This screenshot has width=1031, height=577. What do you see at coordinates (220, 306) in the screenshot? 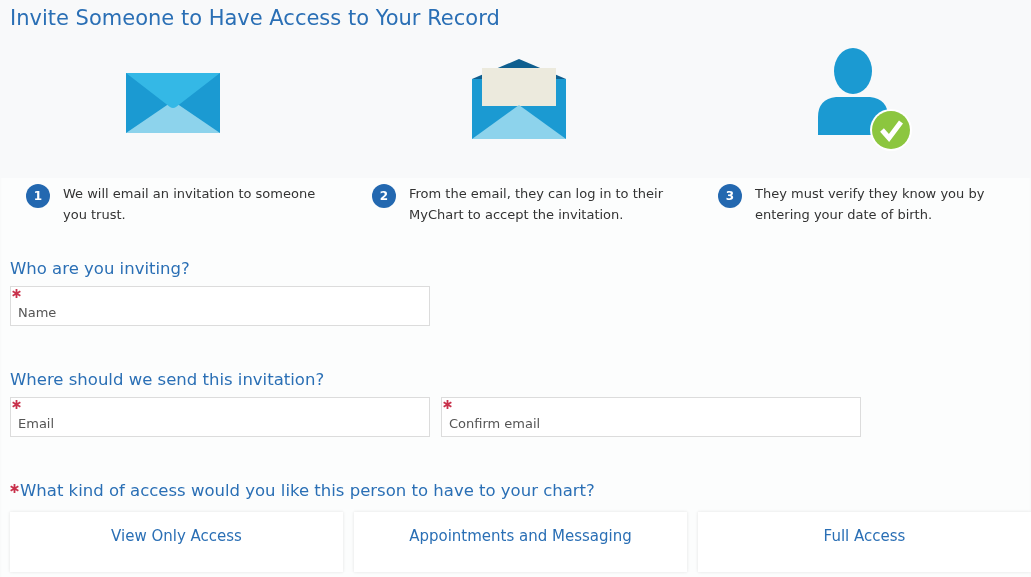
I see `input-field: Name` at bounding box center [220, 306].